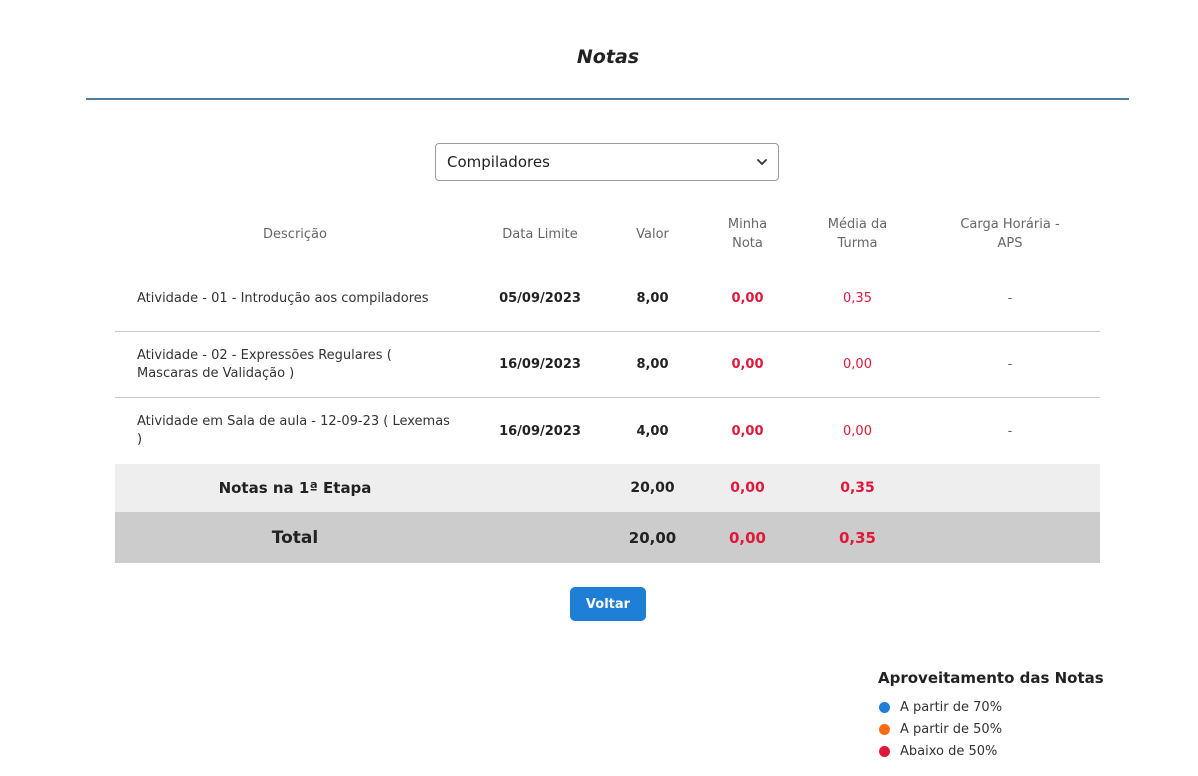 This screenshot has height=776, width=1198. I want to click on chevron-down-icon, so click(762, 162).